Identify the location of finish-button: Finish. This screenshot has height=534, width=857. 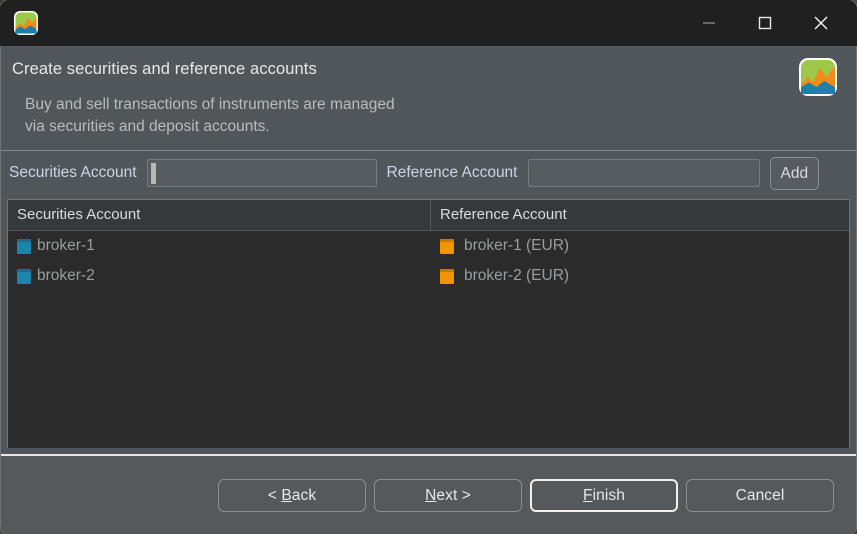
(604, 495).